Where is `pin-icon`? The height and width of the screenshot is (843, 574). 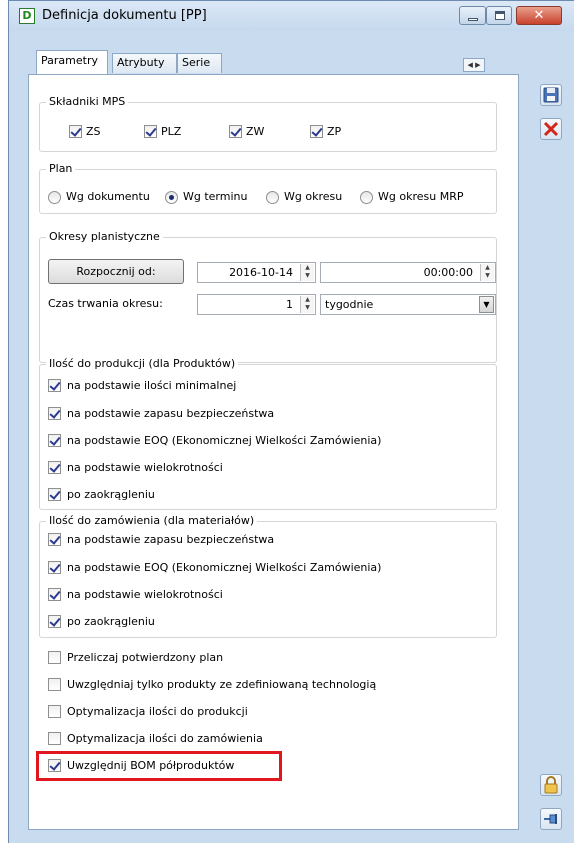
pin-icon is located at coordinates (550, 819).